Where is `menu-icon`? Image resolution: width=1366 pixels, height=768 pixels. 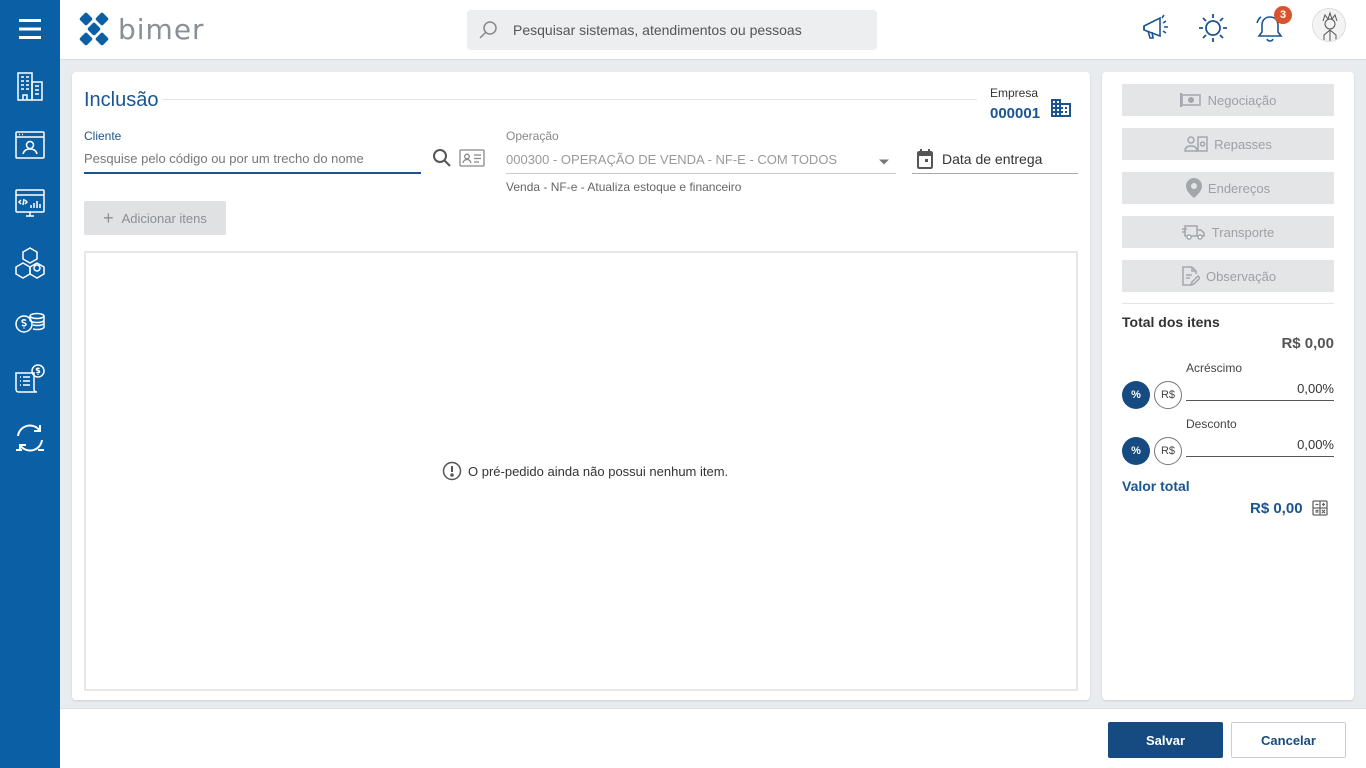 menu-icon is located at coordinates (30, 29).